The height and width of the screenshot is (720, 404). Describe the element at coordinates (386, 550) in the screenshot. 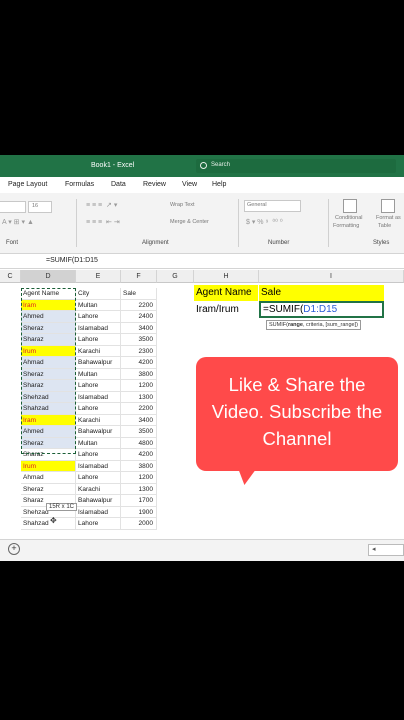

I see `horizontal-scrollbar: ◂` at that location.